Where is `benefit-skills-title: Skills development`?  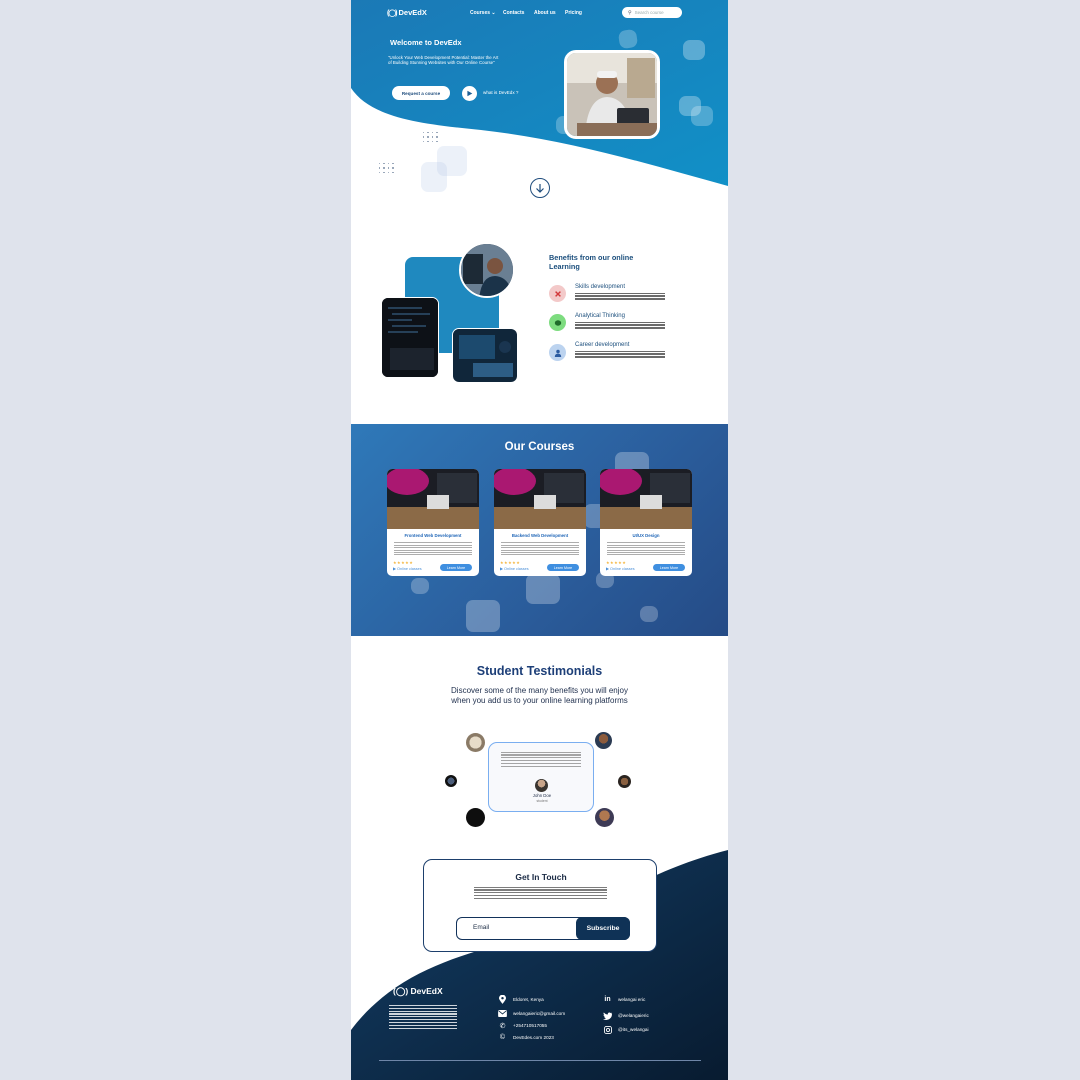 benefit-skills-title: Skills development is located at coordinates (600, 287).